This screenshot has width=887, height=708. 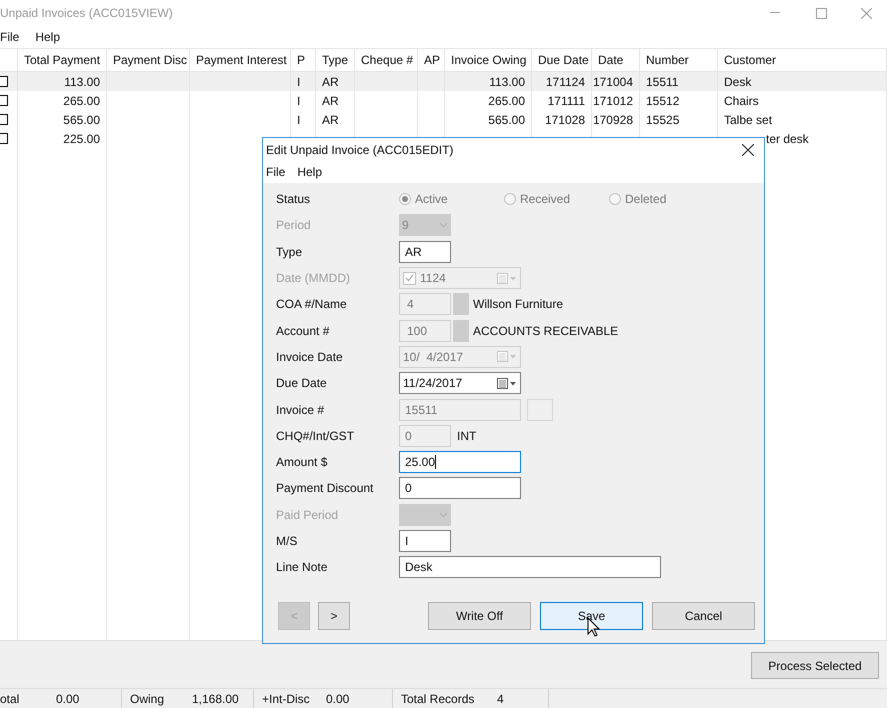 I want to click on field-label: Line Note, so click(x=302, y=567).